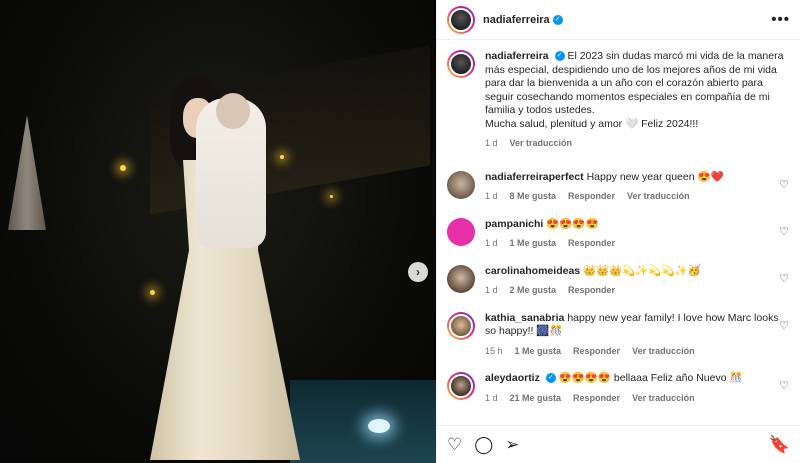 Image resolution: width=800 pixels, height=463 pixels. What do you see at coordinates (642, 270) in the screenshot?
I see `comment-text: 👑👑👑💫✨💫💫✨🥳` at bounding box center [642, 270].